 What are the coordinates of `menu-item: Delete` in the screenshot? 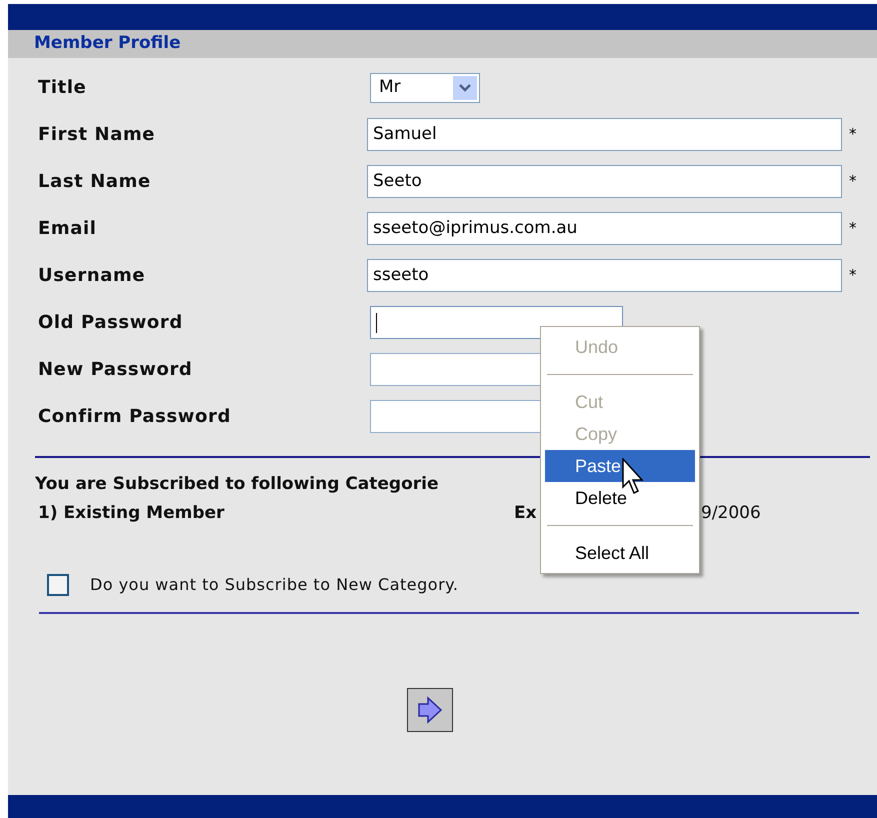 It's located at (620, 498).